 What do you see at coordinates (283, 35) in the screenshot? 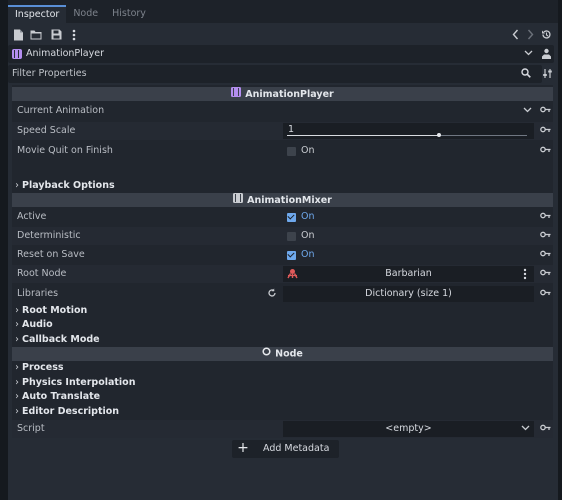
I see `inspector-toolbar` at bounding box center [283, 35].